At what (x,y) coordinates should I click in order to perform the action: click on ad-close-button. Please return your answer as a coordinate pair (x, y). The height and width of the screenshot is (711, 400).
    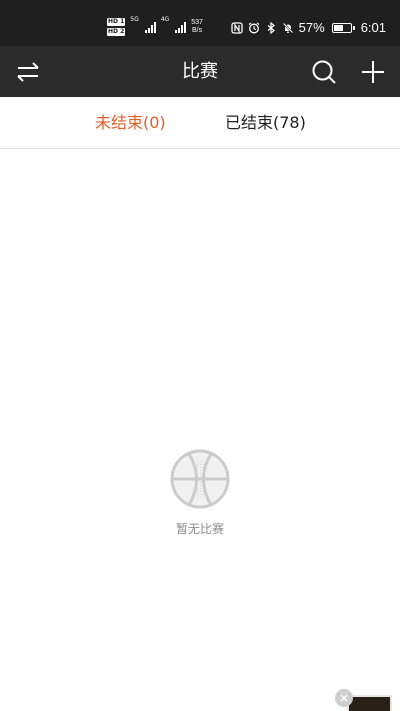
    Looking at the image, I should click on (344, 698).